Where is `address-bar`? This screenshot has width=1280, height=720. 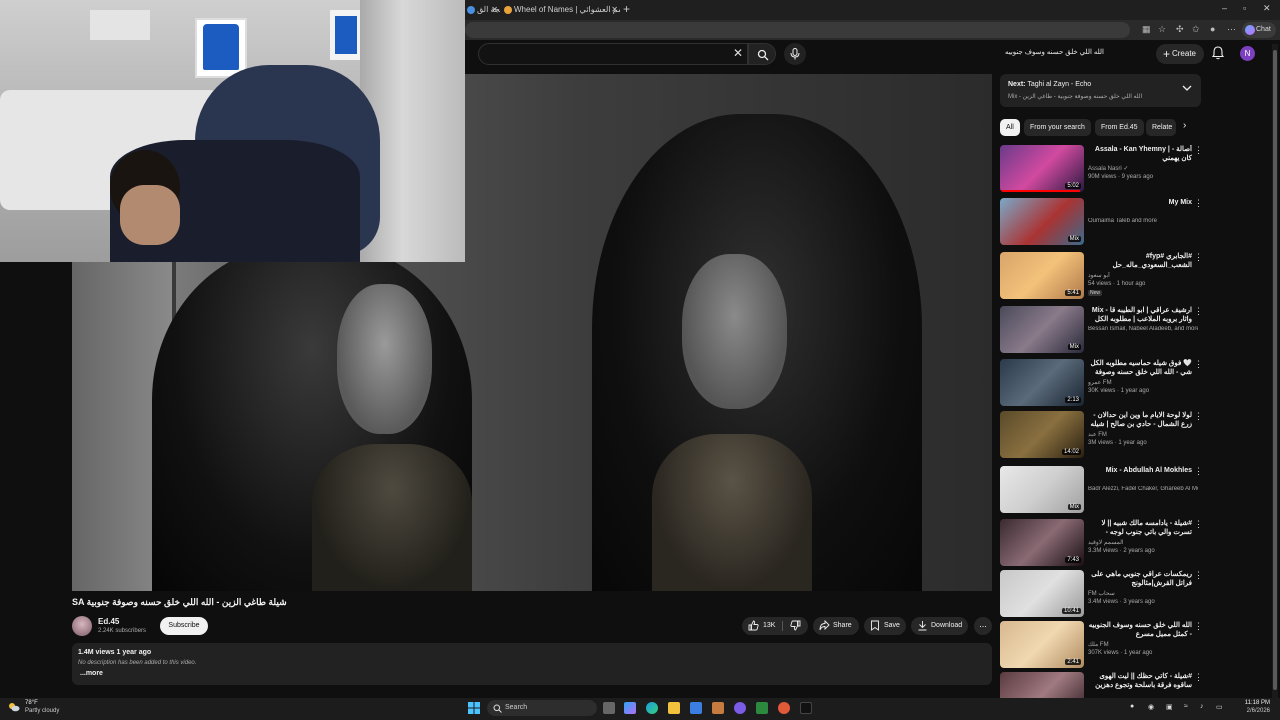
address-bar is located at coordinates (797, 30).